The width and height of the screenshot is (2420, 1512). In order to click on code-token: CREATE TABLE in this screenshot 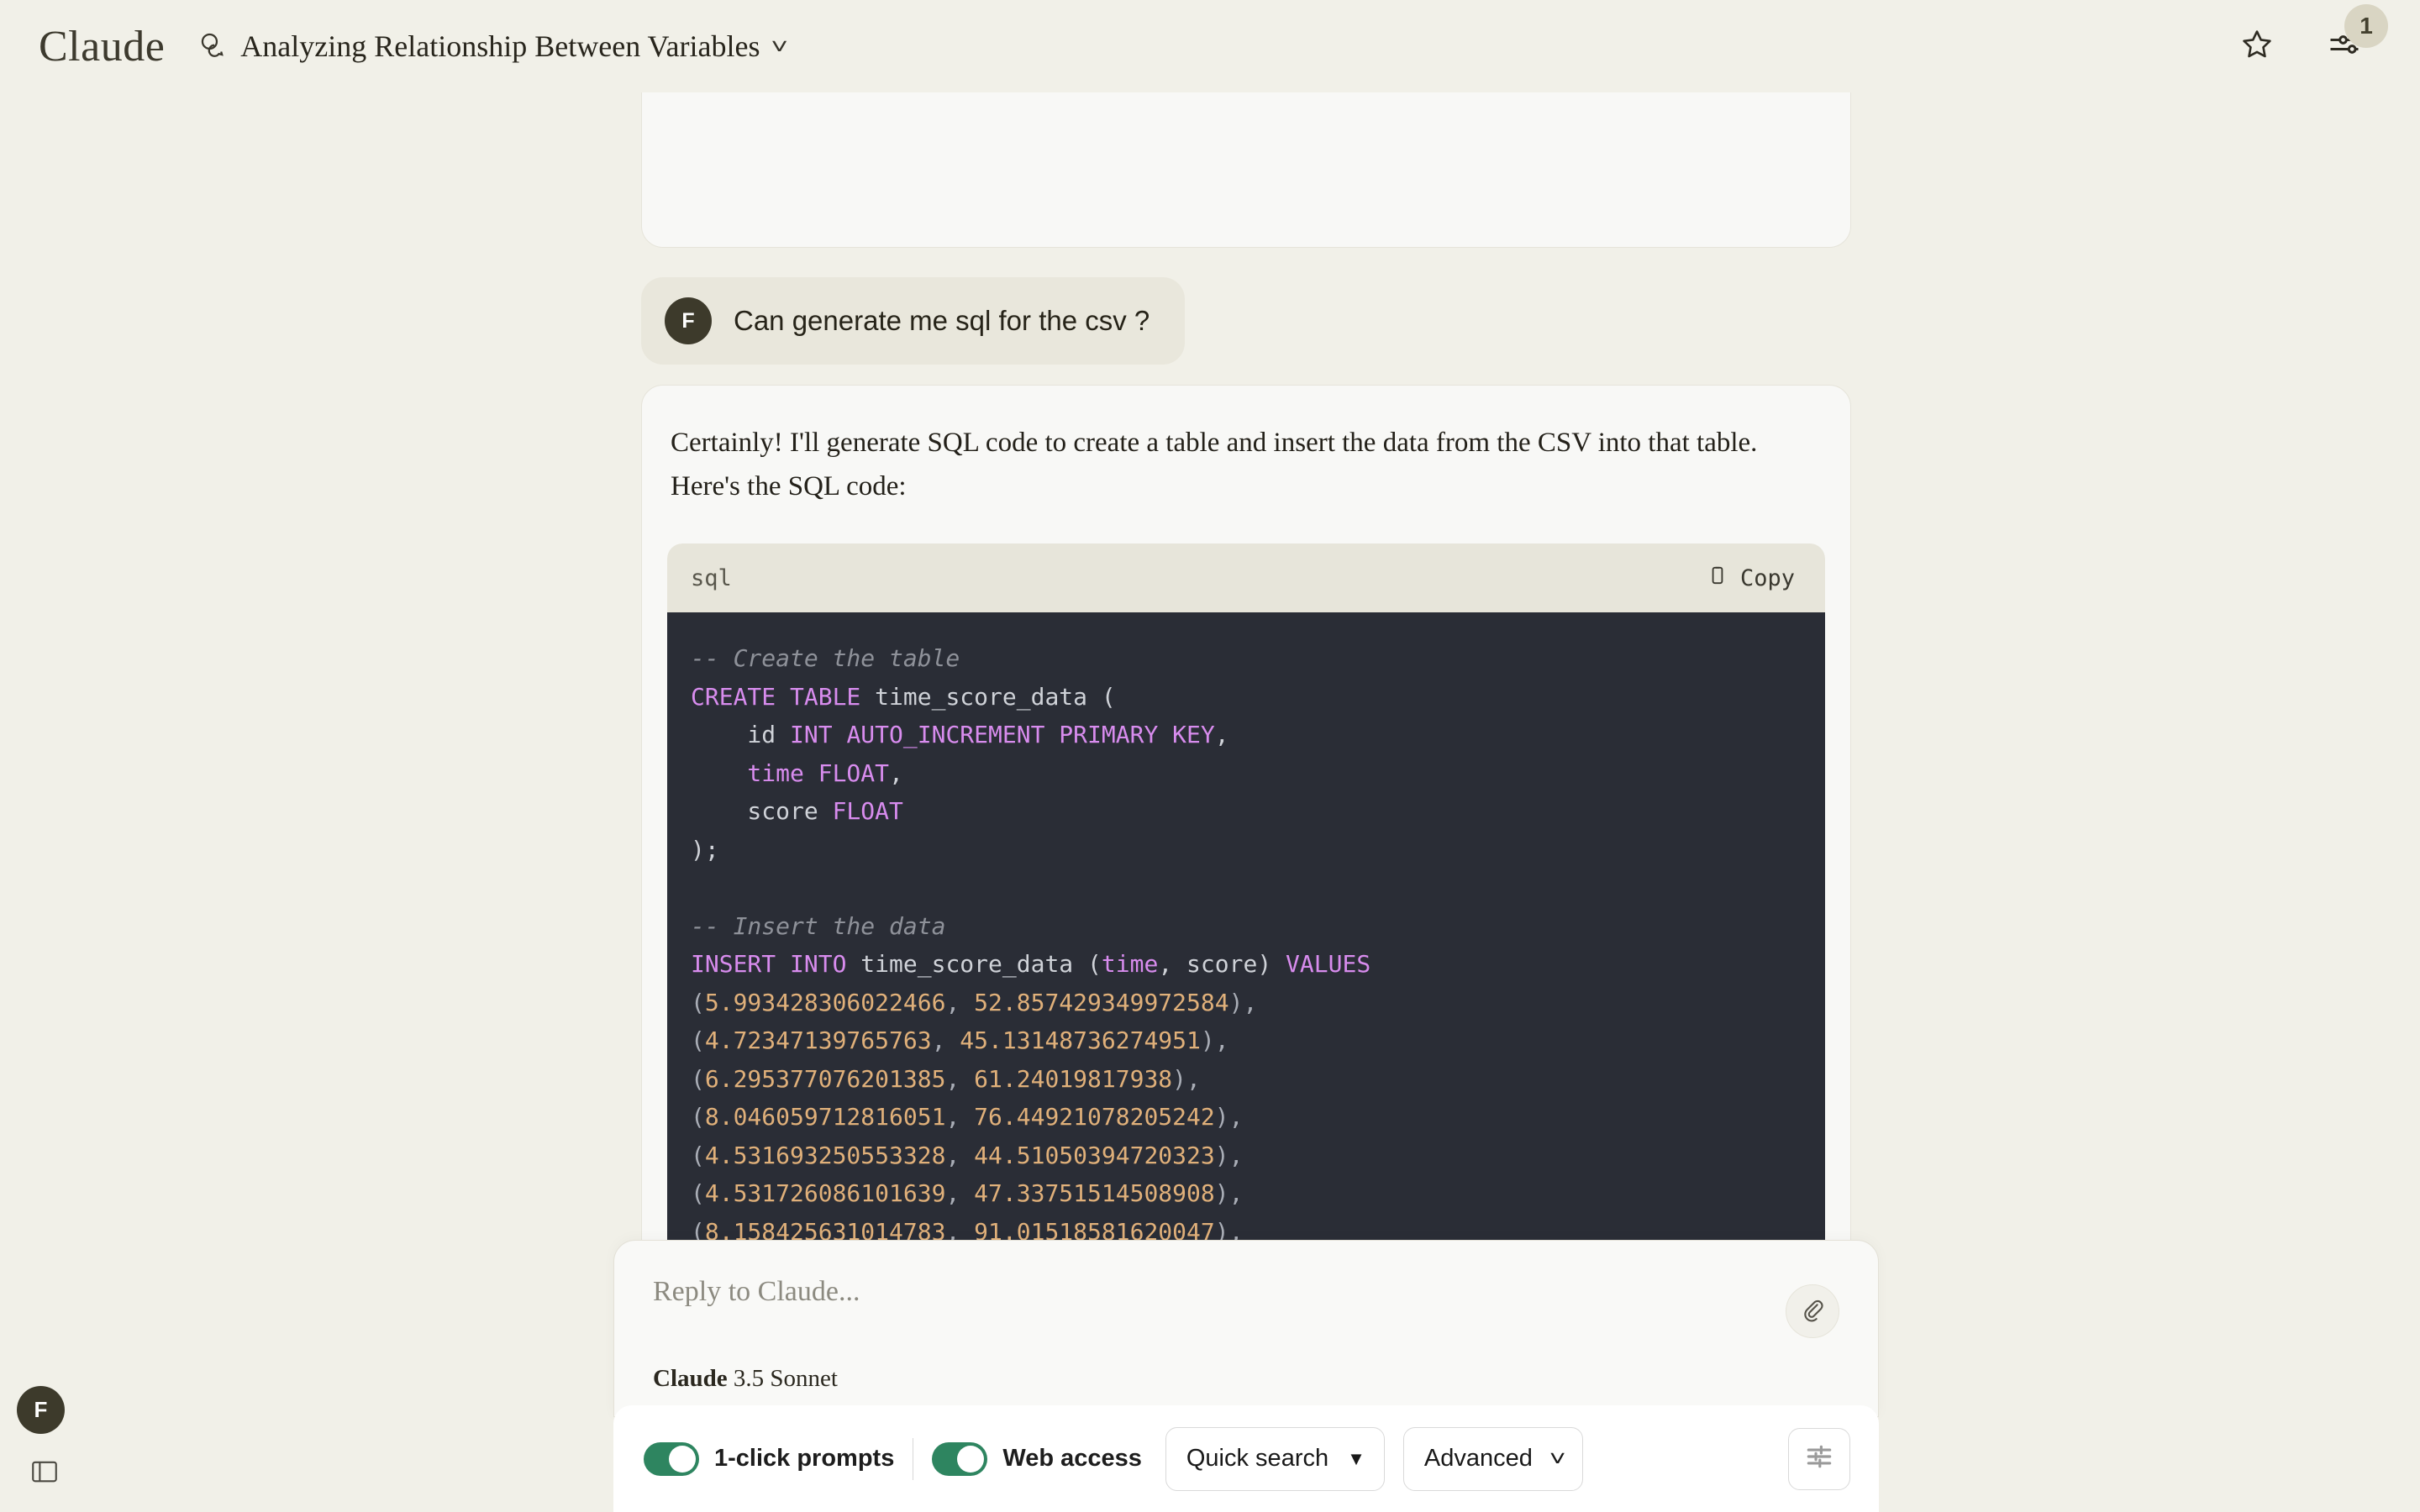, I will do `click(776, 696)`.